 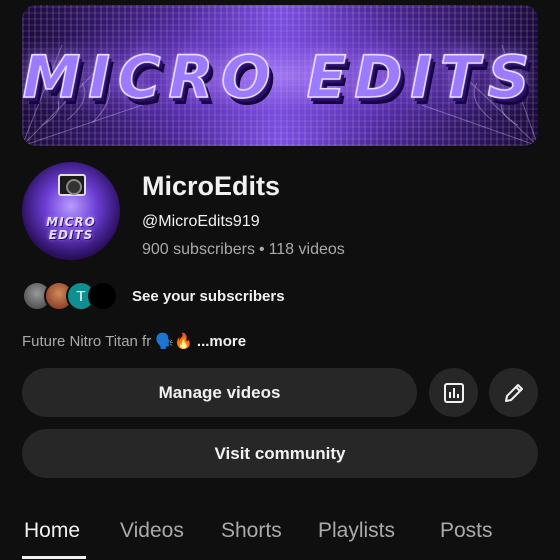 I want to click on video-count: 118 videos, so click(x=306, y=249).